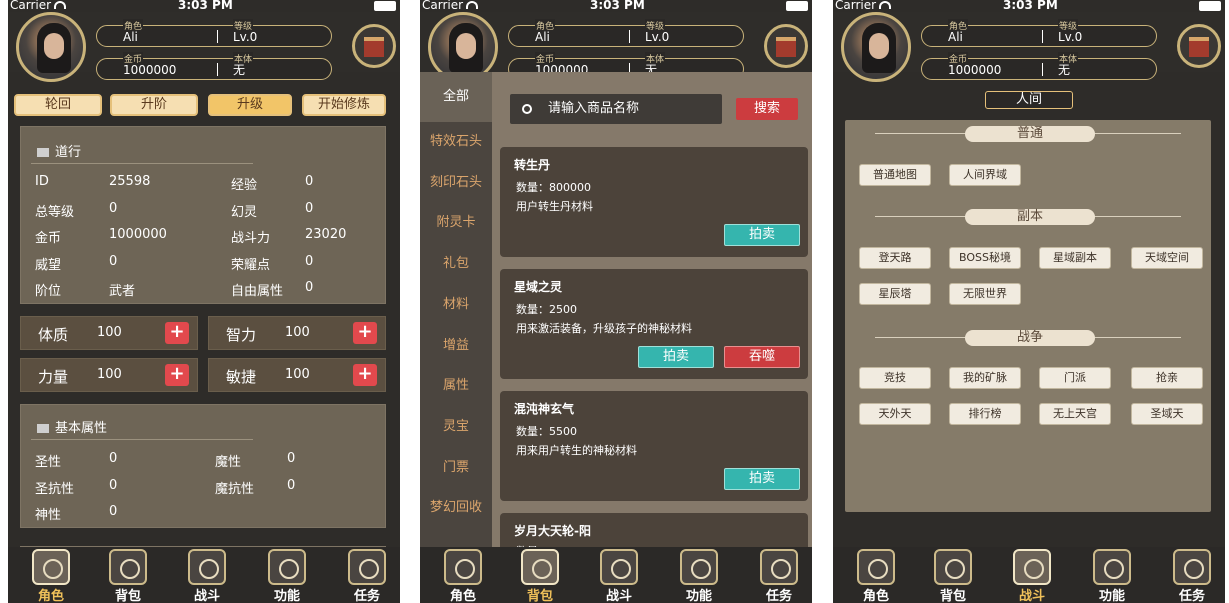  Describe the element at coordinates (177, 375) in the screenshot. I see `add-strength-button: +` at that location.